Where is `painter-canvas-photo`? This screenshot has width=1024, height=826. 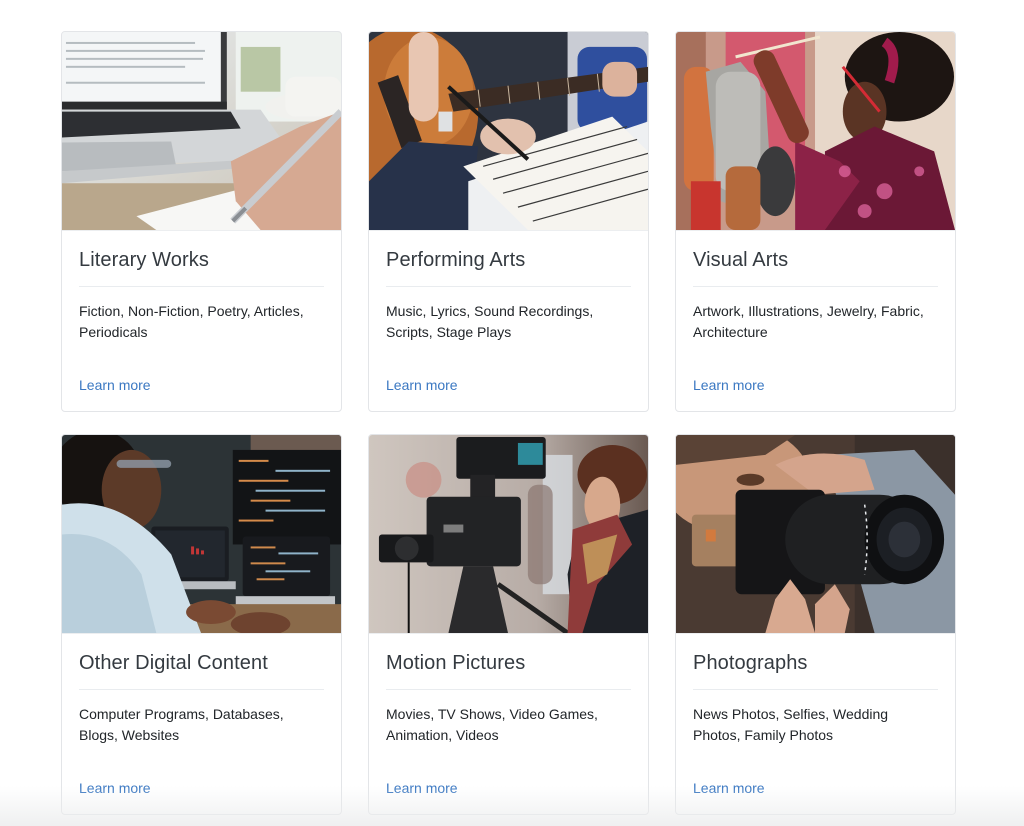
painter-canvas-photo is located at coordinates (815, 131).